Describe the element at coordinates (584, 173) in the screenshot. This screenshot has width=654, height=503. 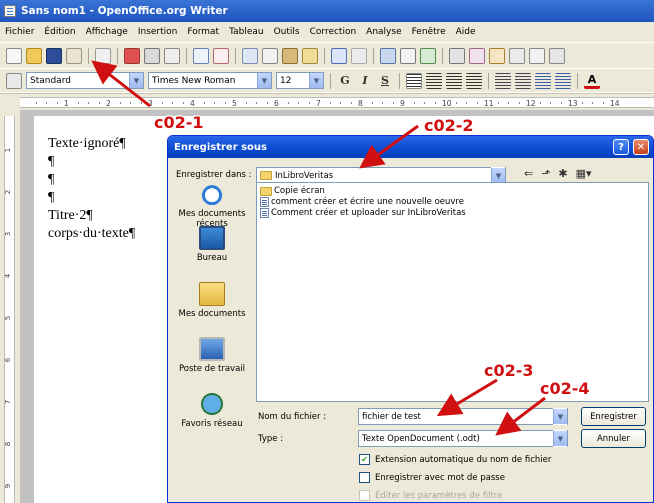
I see `view-menu-icon: ▦▾` at that location.